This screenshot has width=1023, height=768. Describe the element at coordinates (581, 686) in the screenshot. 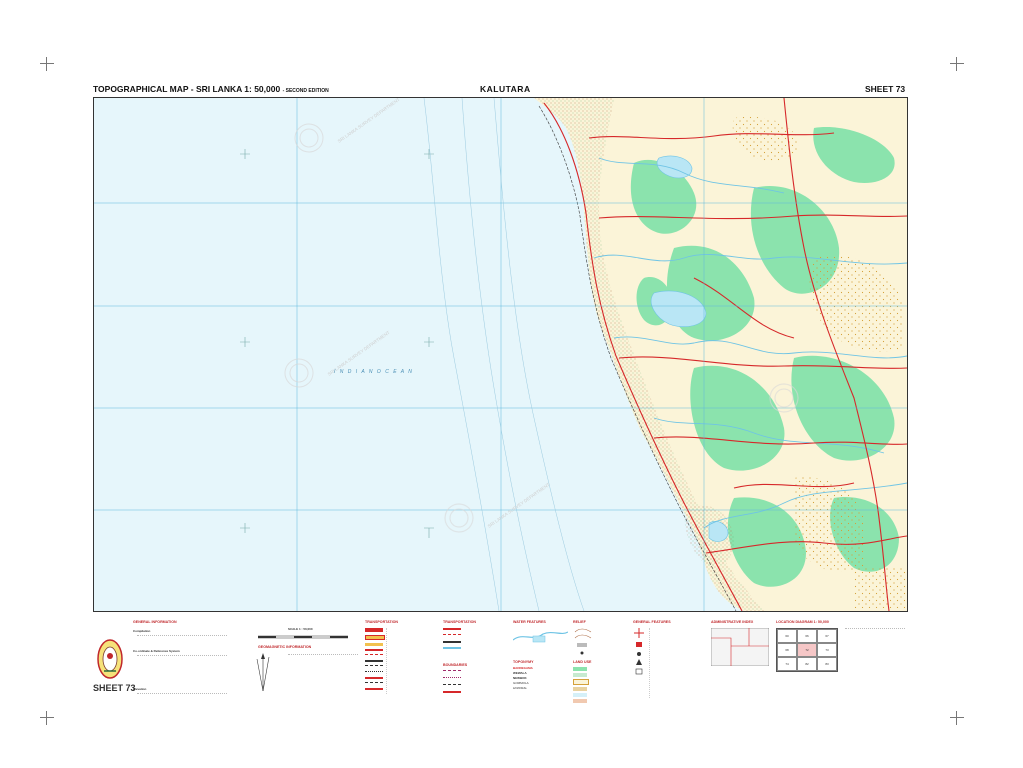

I see `legend-land-use-swatches` at that location.